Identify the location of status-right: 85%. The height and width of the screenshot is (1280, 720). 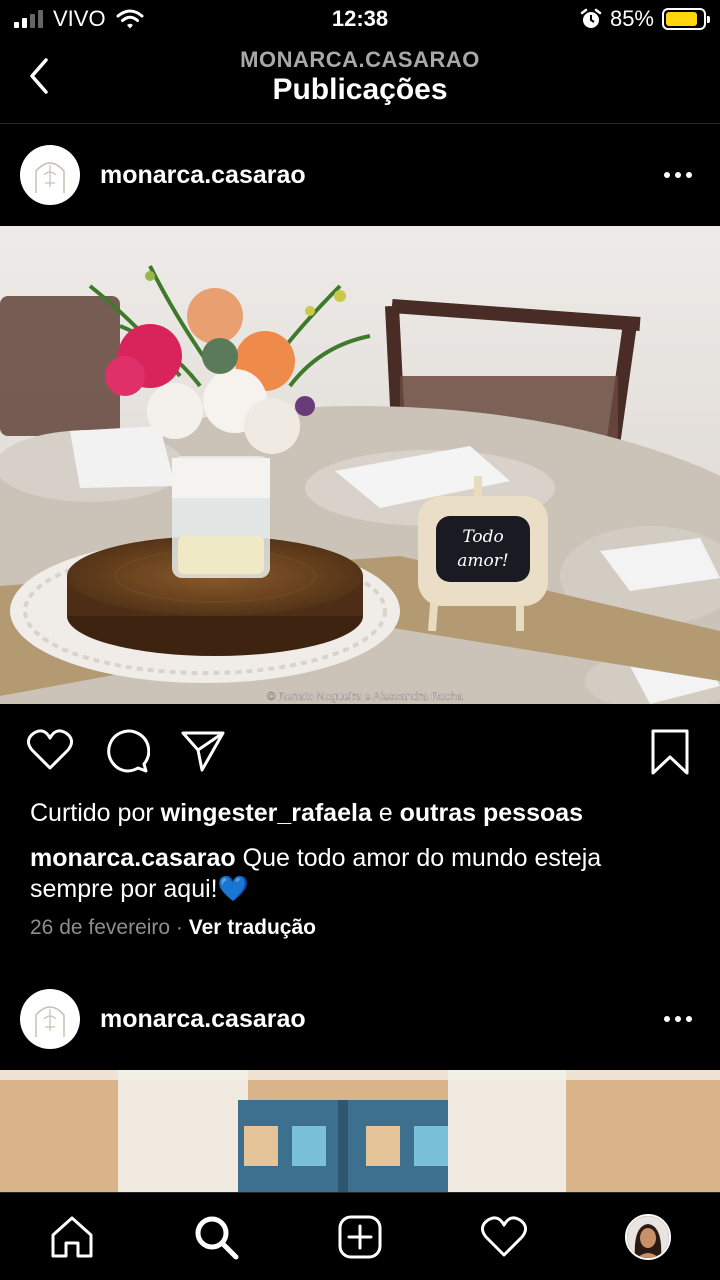
(645, 19).